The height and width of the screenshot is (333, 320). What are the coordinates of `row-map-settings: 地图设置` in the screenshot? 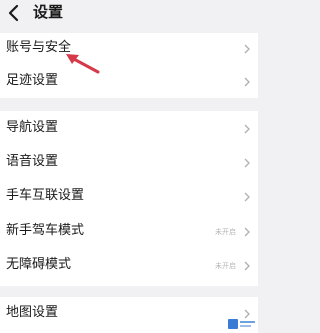 It's located at (129, 314).